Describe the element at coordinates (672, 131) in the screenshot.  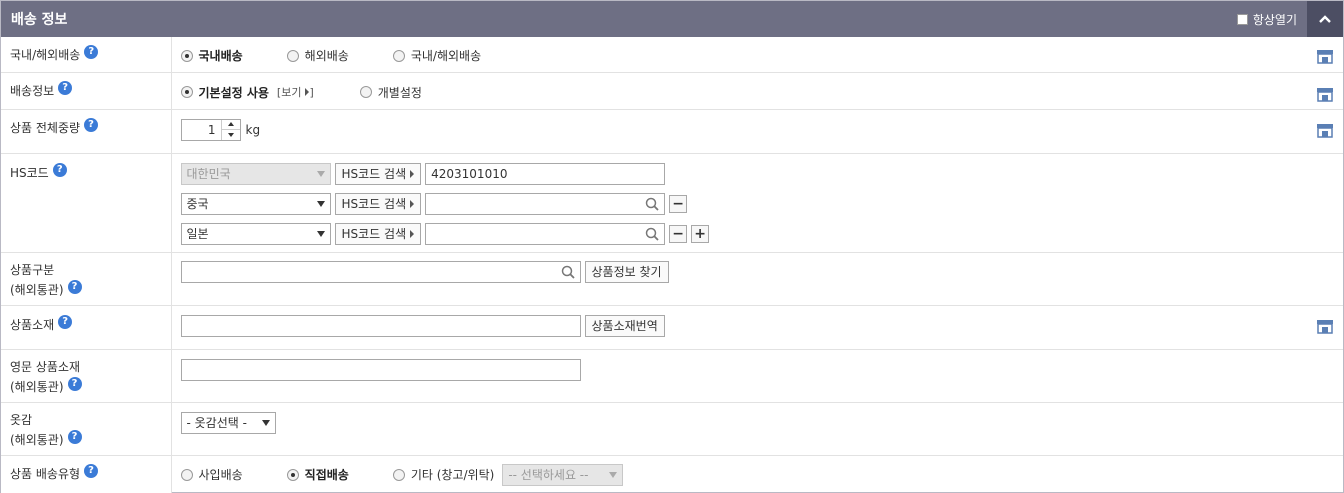
I see `row-weight: 상품 전체중량? 1 kg` at that location.